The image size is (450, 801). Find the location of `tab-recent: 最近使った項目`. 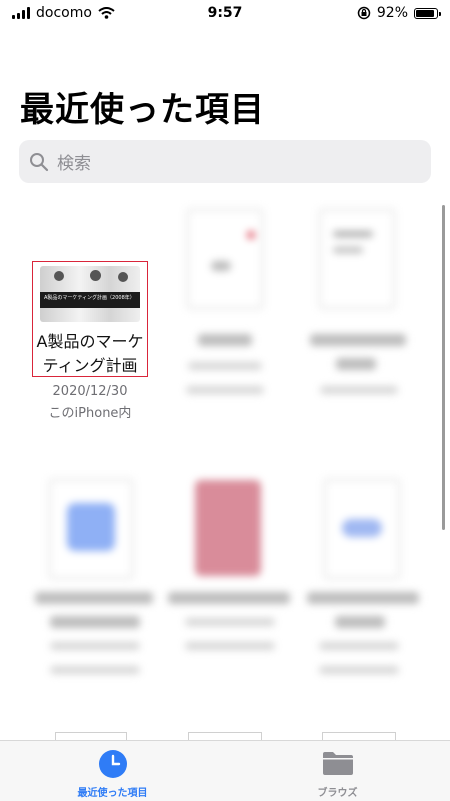

tab-recent: 最近使った項目 is located at coordinates (112, 771).